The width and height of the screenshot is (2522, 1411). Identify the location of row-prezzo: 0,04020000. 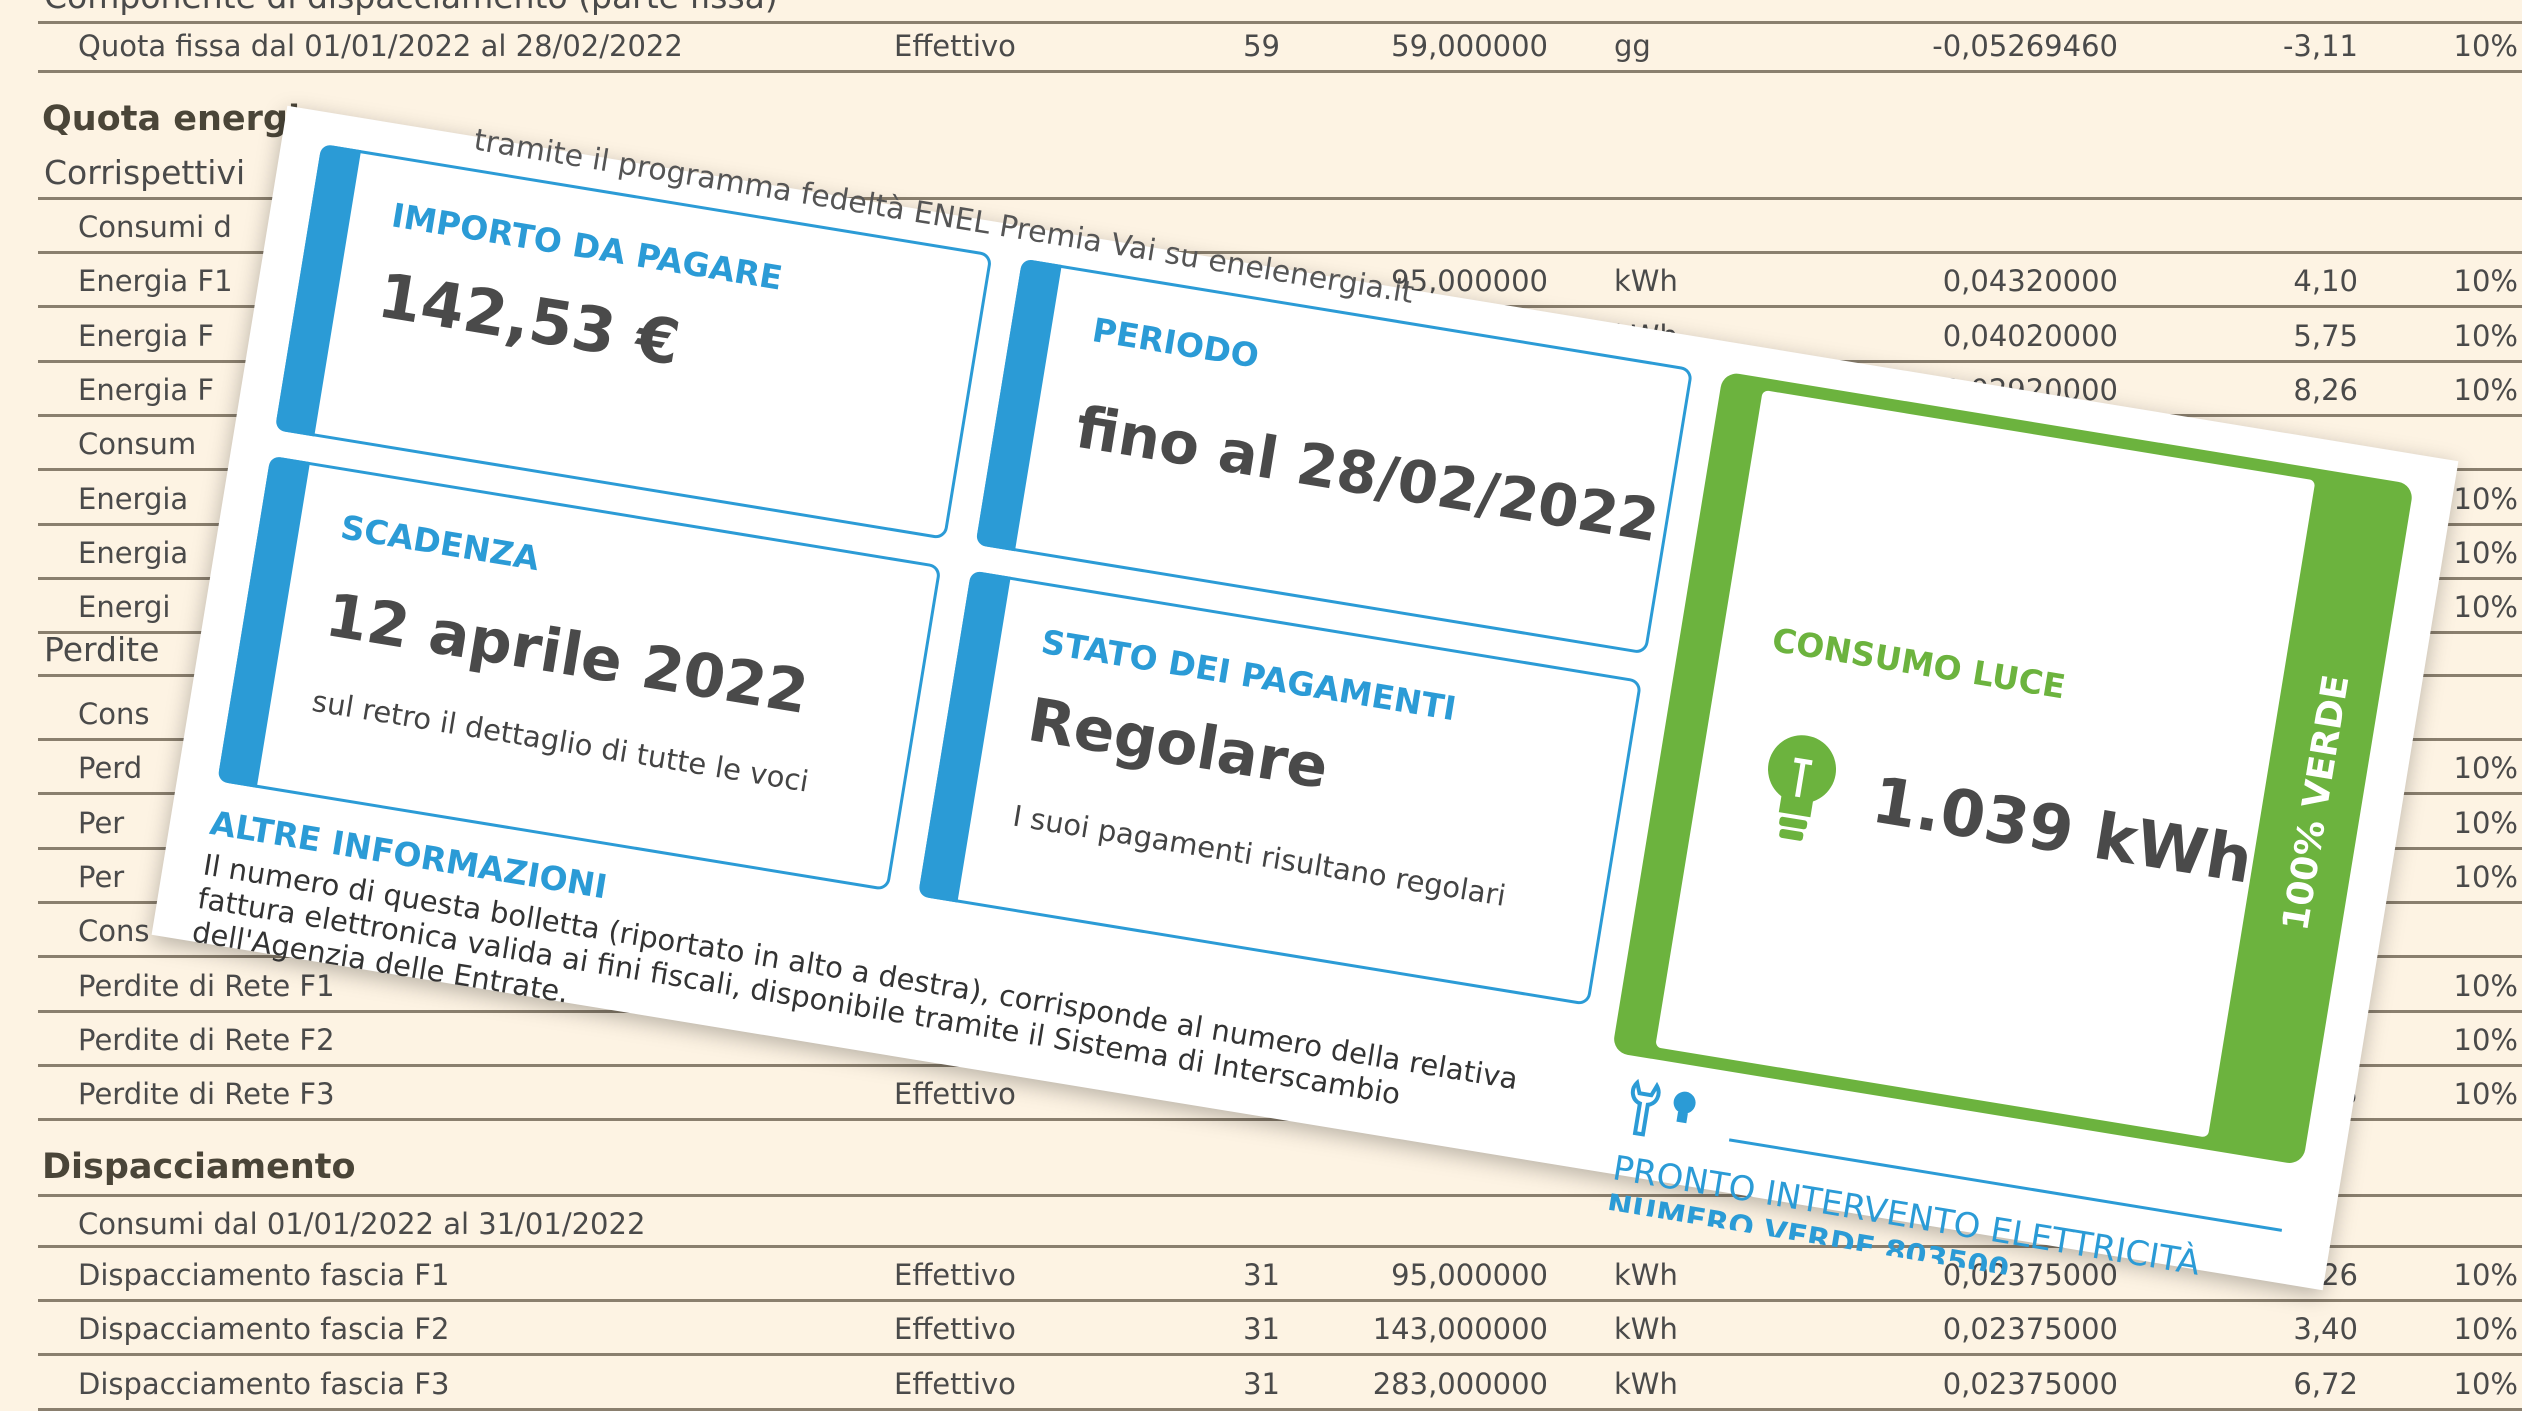
(2030, 335).